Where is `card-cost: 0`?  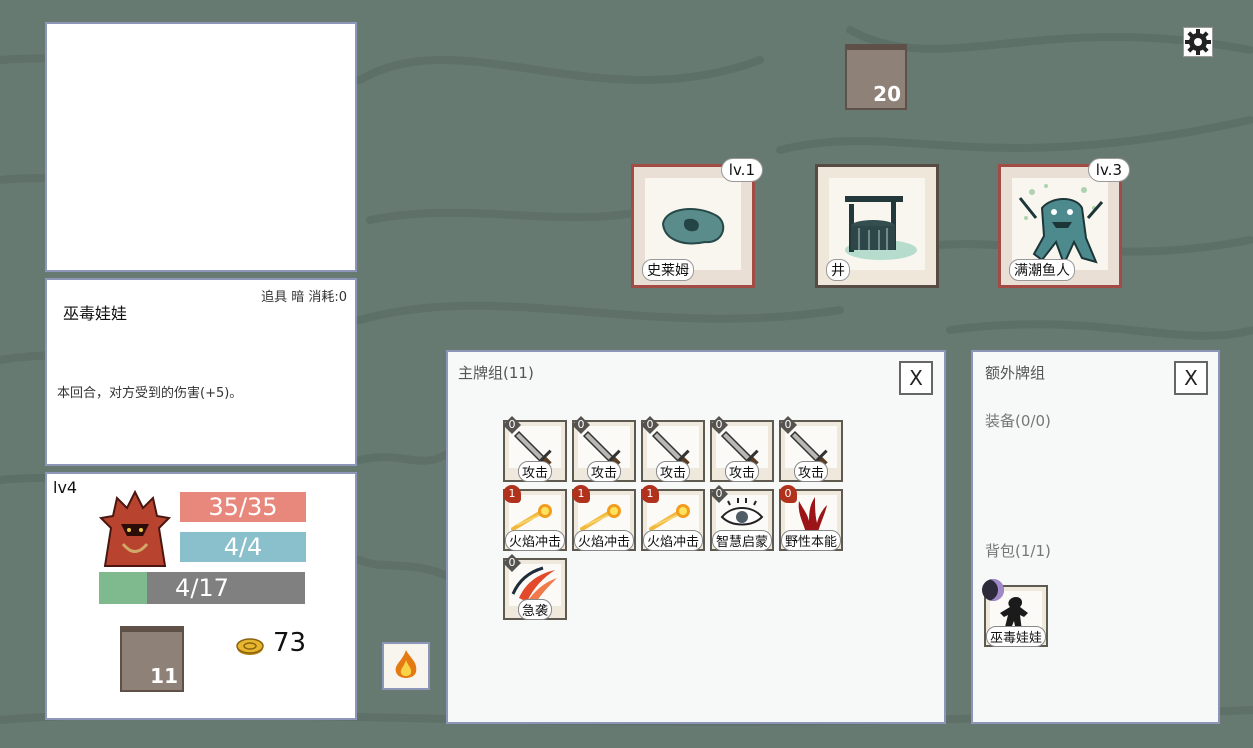 card-cost: 0 is located at coordinates (788, 494).